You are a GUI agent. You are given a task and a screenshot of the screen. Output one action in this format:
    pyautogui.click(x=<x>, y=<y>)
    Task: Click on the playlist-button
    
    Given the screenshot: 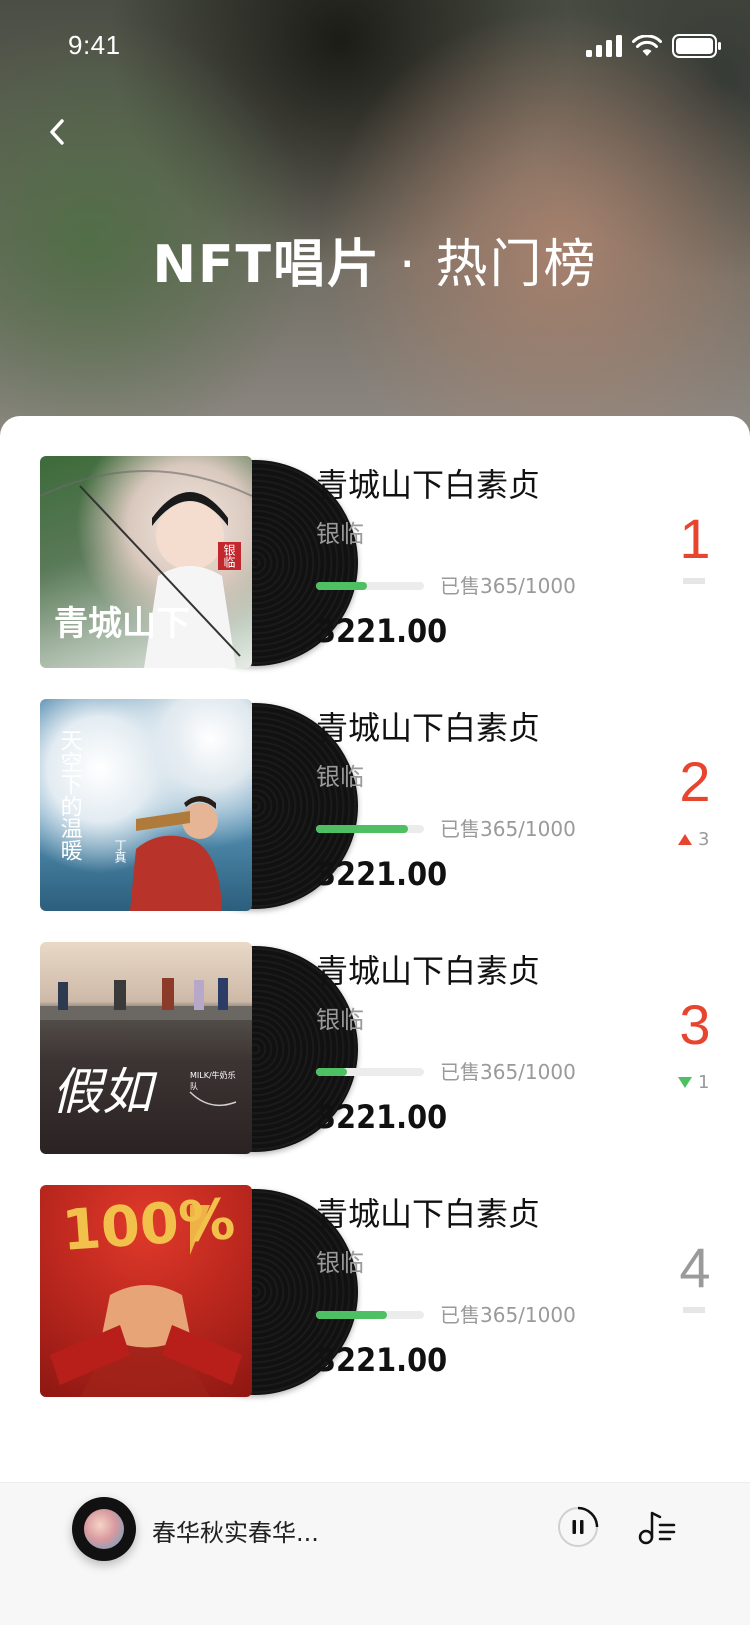 What is the action you would take?
    pyautogui.click(x=658, y=1527)
    